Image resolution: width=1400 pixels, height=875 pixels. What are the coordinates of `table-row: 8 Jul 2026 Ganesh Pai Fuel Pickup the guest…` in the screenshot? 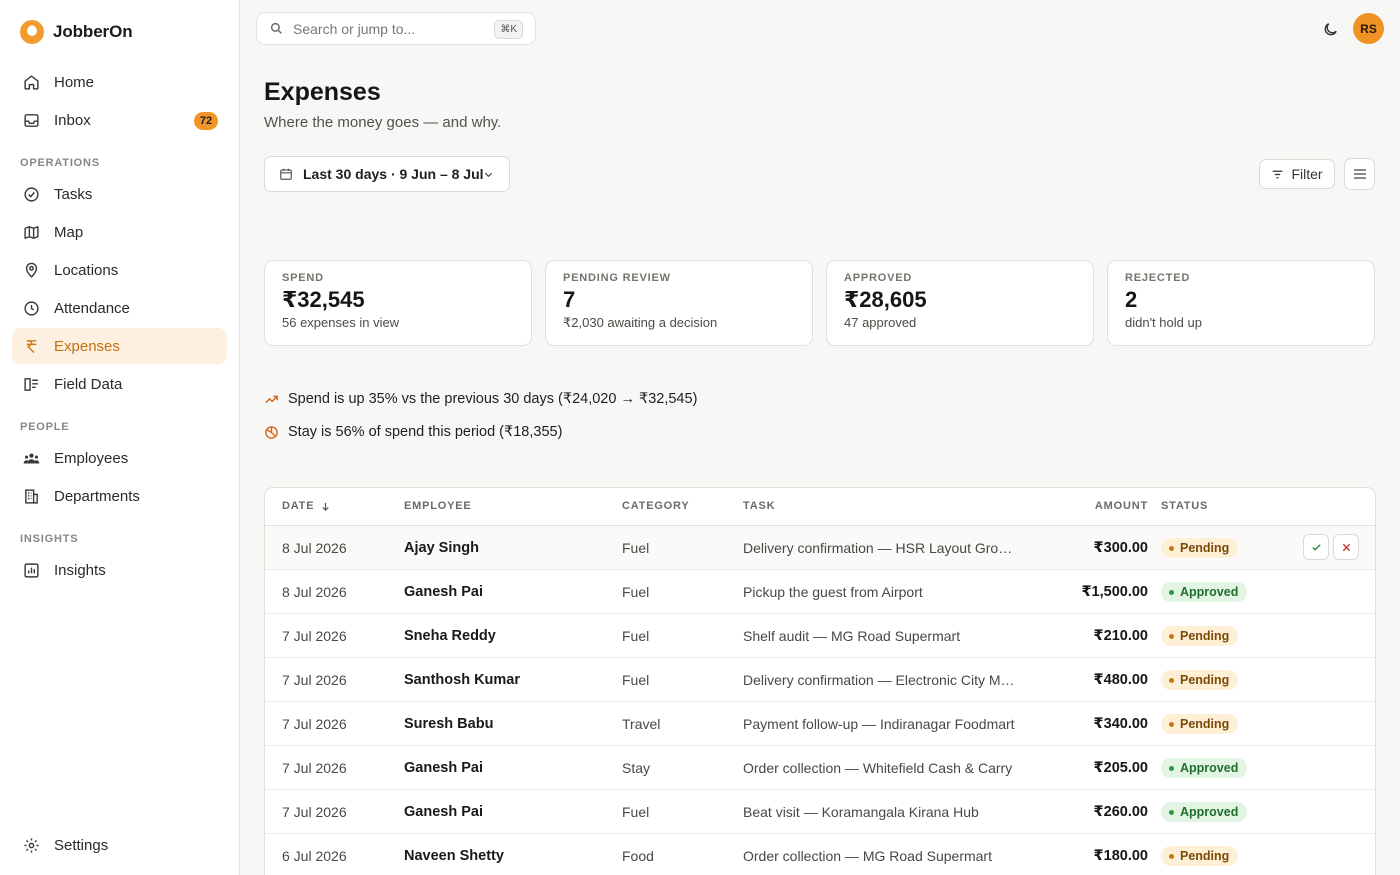 It's located at (820, 592).